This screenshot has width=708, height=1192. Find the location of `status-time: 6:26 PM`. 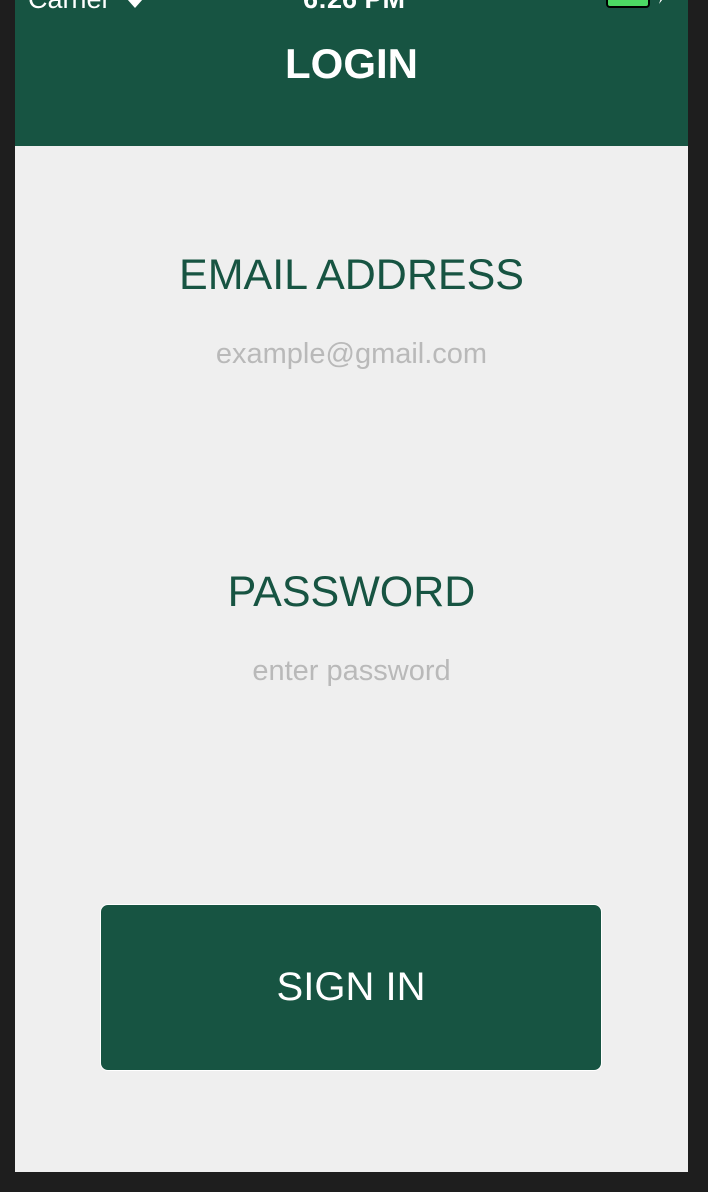

status-time: 6:26 PM is located at coordinates (354, 7).